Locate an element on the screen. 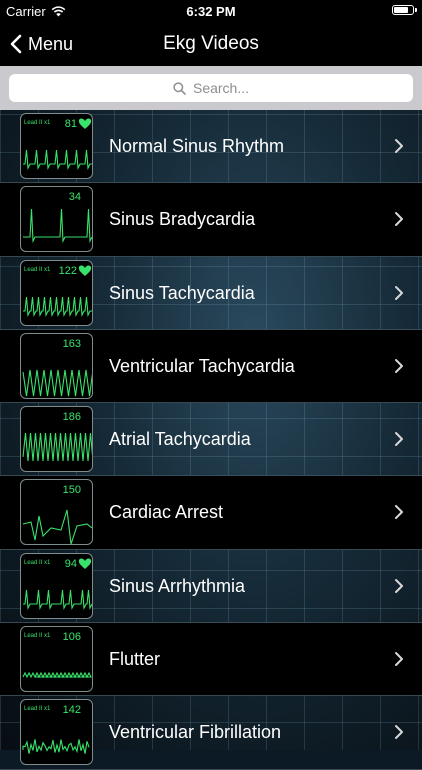 The height and width of the screenshot is (770, 422). list-item: Lead II x1 81 Normal Sinus Rhythm is located at coordinates (211, 147).